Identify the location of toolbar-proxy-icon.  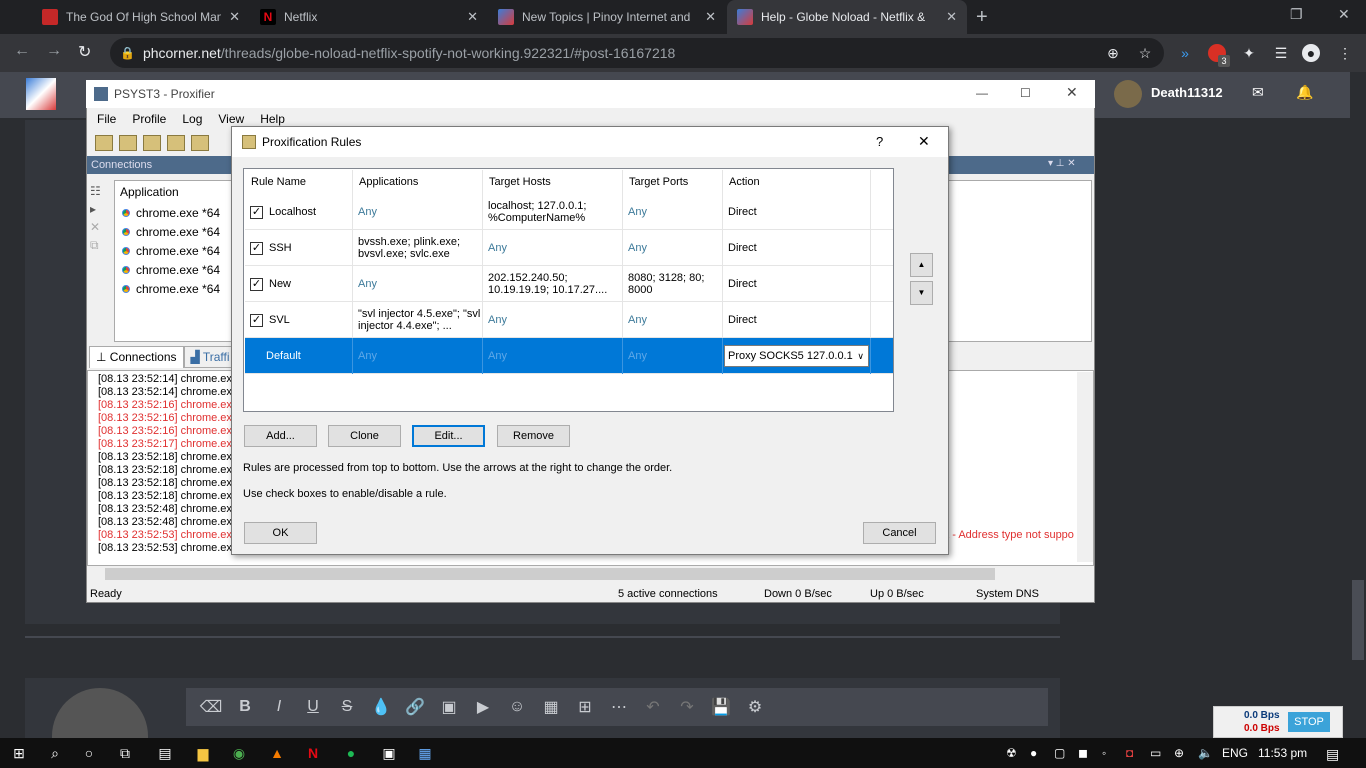
(104, 143).